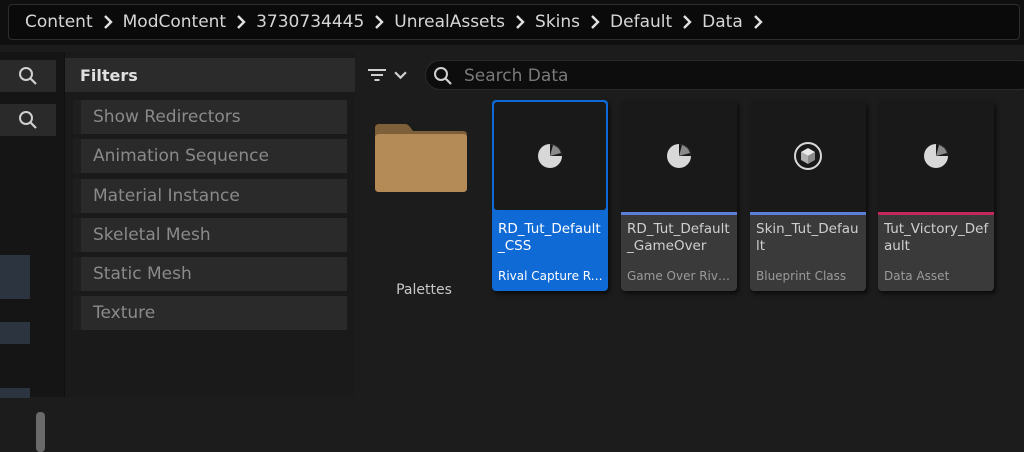 This screenshot has height=452, width=1024. I want to click on breadcrumb-item-data: Data, so click(722, 22).